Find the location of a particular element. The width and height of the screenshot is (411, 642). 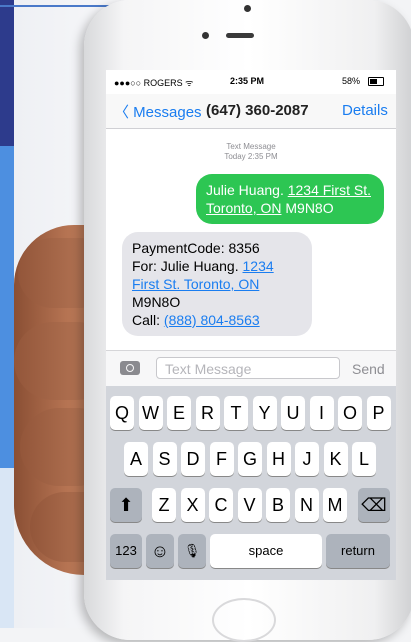

key-w: W is located at coordinates (150, 413).